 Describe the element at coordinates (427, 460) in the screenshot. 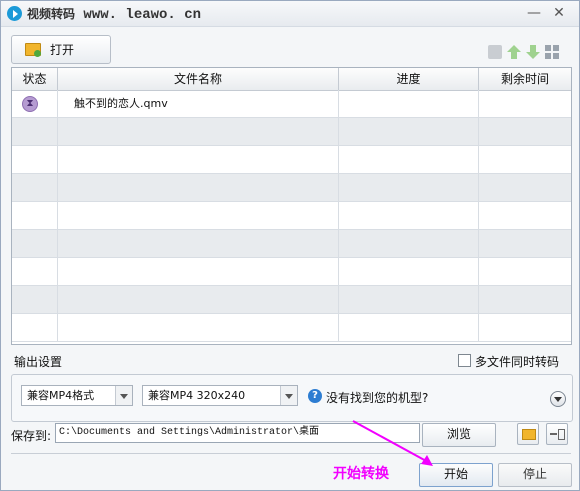

I see `annotation-arrow-head` at that location.